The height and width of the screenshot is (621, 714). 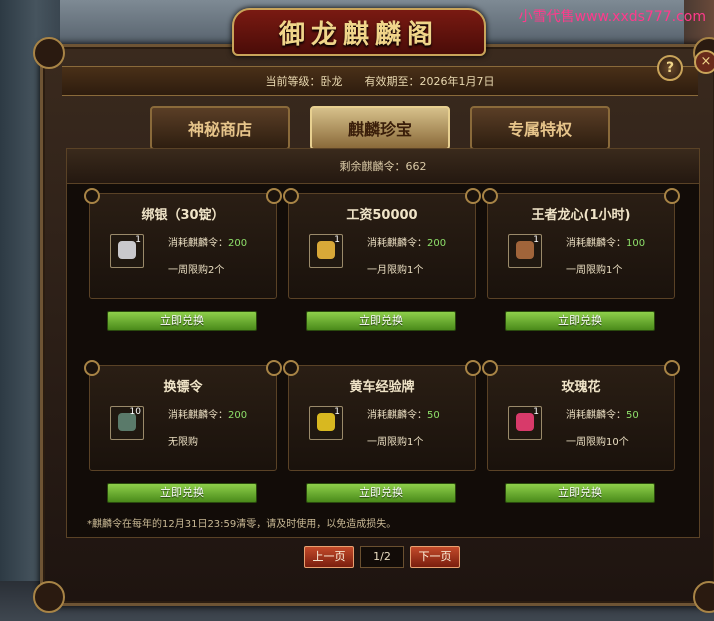 I want to click on help-button: ?, so click(x=670, y=68).